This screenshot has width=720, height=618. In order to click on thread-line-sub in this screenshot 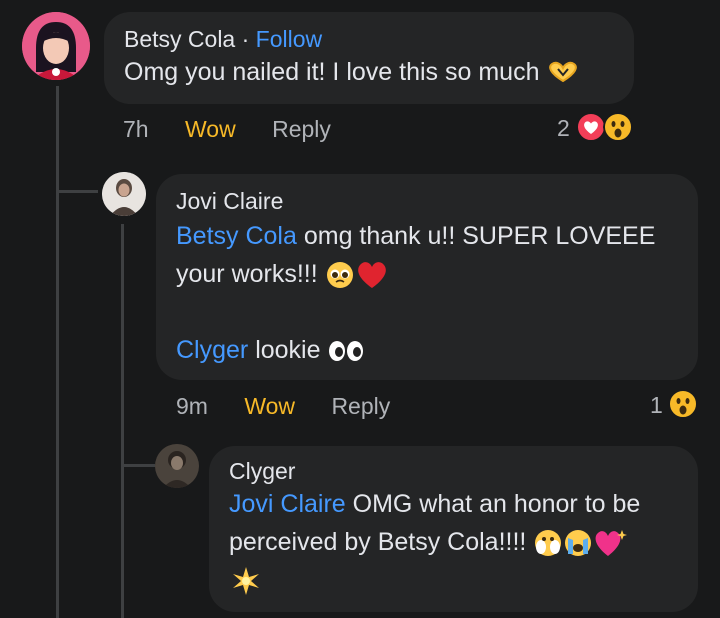, I will do `click(122, 421)`.